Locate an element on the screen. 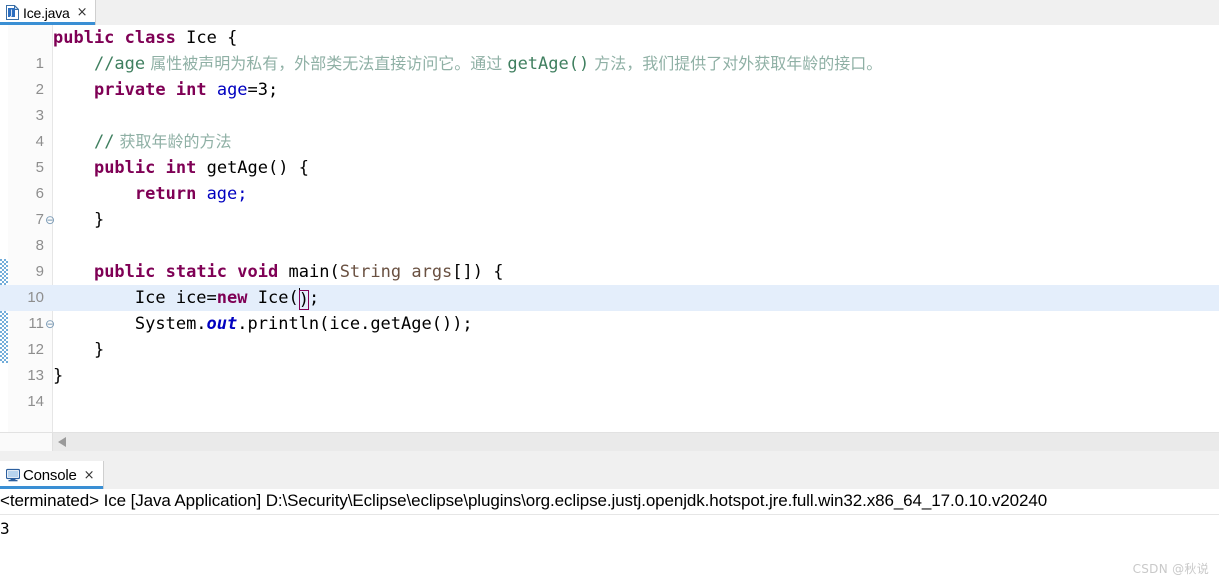 The height and width of the screenshot is (582, 1219). param-args: args is located at coordinates (427, 272).